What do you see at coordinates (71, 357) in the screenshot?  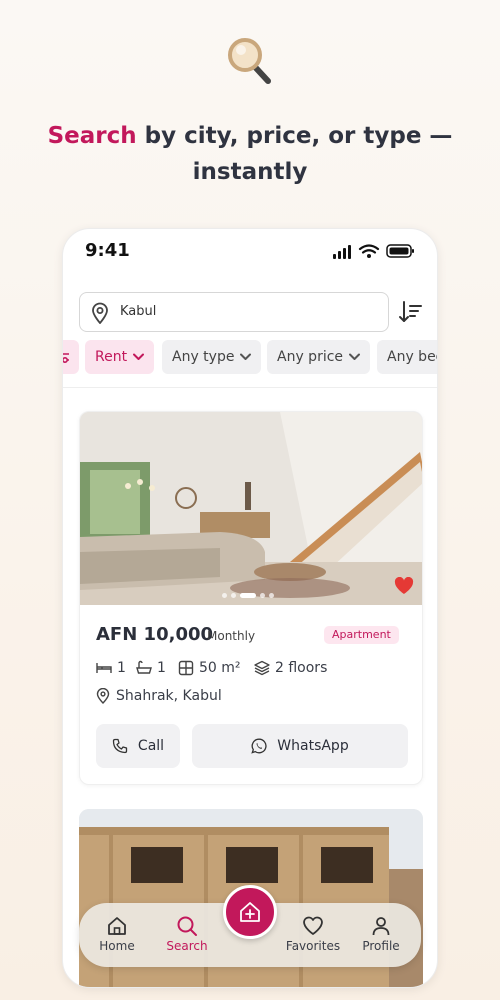 I see `filter-settings-chip` at bounding box center [71, 357].